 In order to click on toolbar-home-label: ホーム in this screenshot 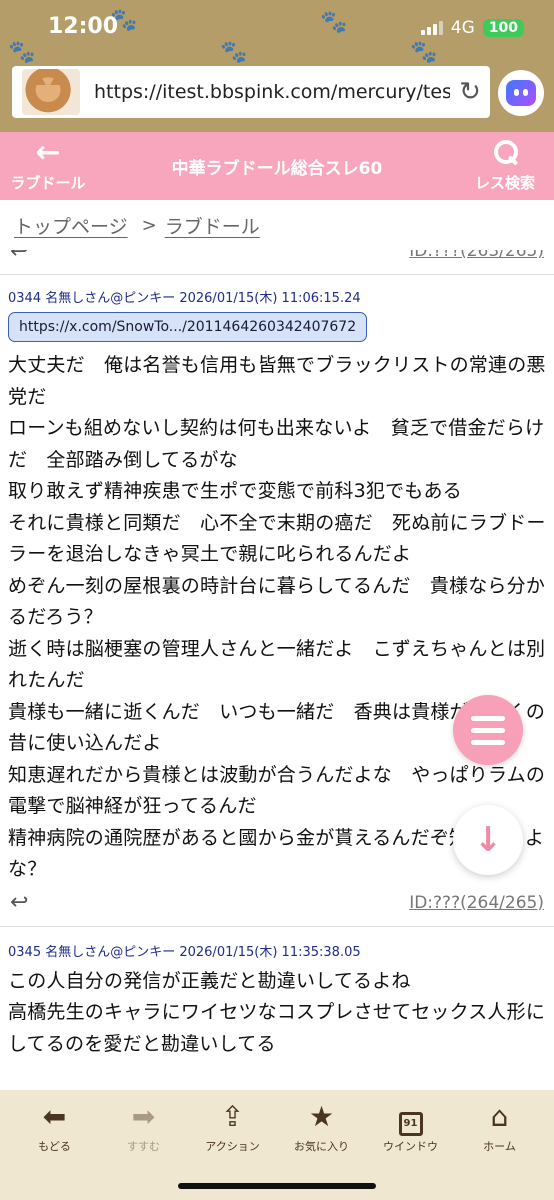, I will do `click(499, 1146)`.